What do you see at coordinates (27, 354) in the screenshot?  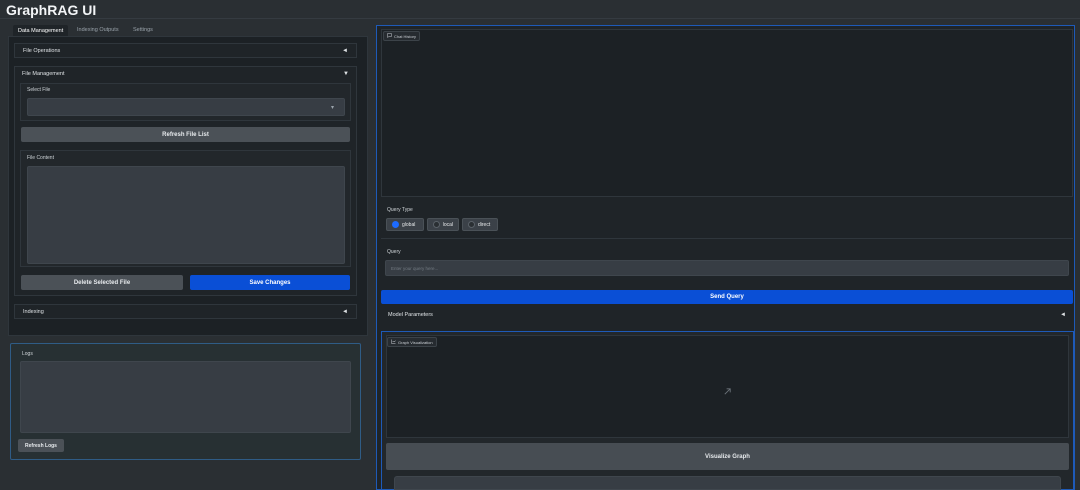 I see `logs-label: Logs` at bounding box center [27, 354].